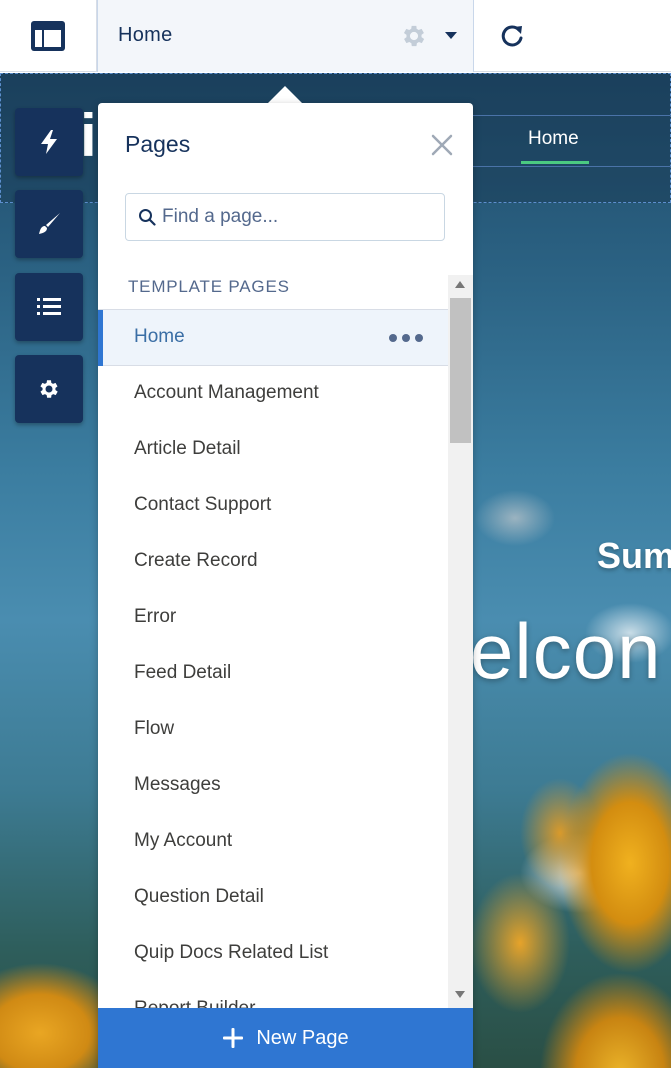  What do you see at coordinates (566, 651) in the screenshot?
I see `hero-title: elcon` at bounding box center [566, 651].